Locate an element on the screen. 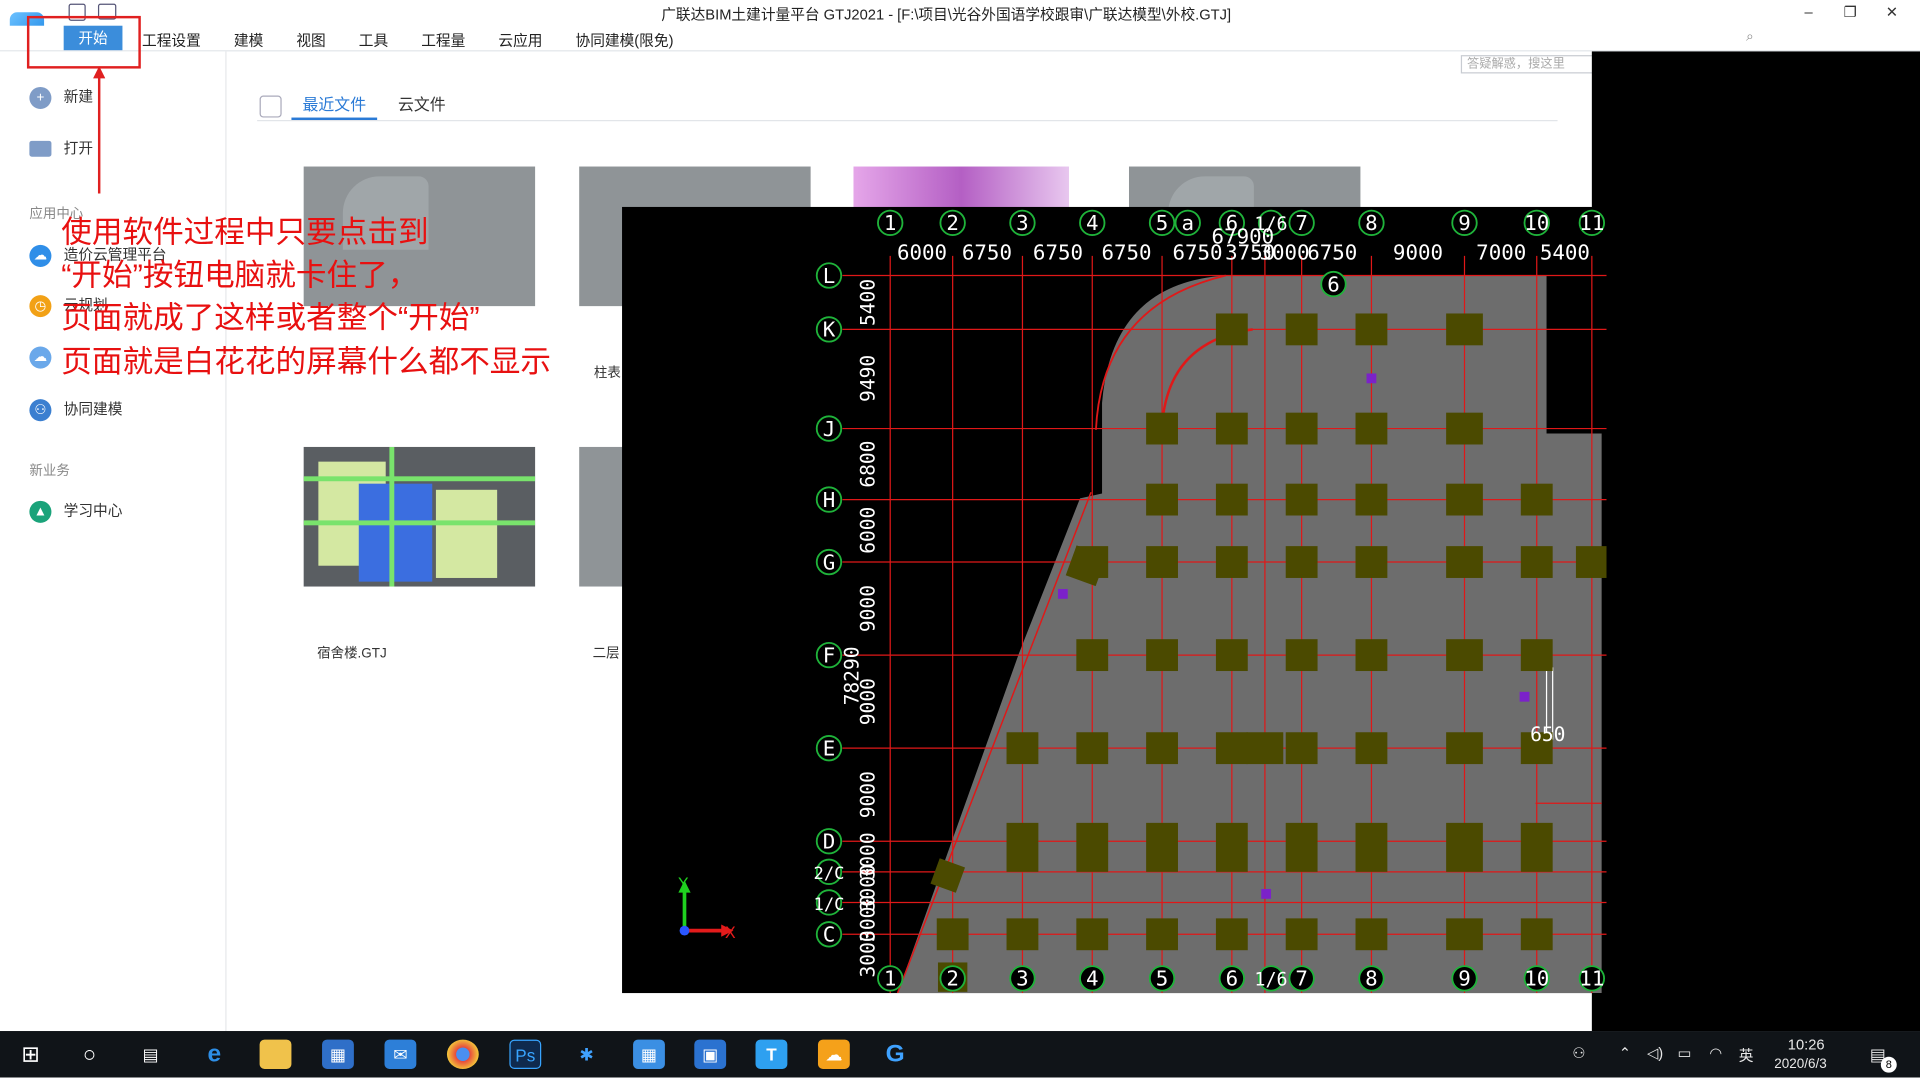 This screenshot has height=1078, width=1920. notification-badge: 8 is located at coordinates (1888, 1064).